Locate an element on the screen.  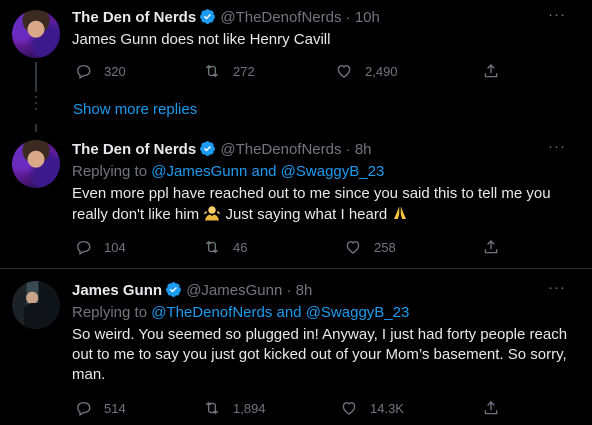
like-button: 14.3K is located at coordinates (372, 408).